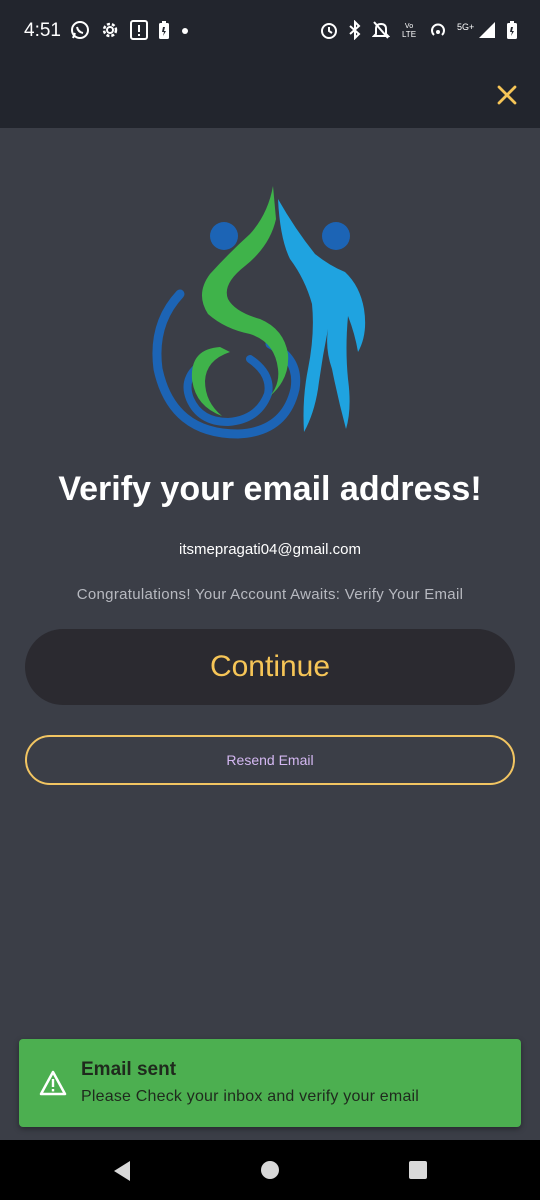 The width and height of the screenshot is (540, 1200). What do you see at coordinates (139, 30) in the screenshot?
I see `notification-card-icon` at bounding box center [139, 30].